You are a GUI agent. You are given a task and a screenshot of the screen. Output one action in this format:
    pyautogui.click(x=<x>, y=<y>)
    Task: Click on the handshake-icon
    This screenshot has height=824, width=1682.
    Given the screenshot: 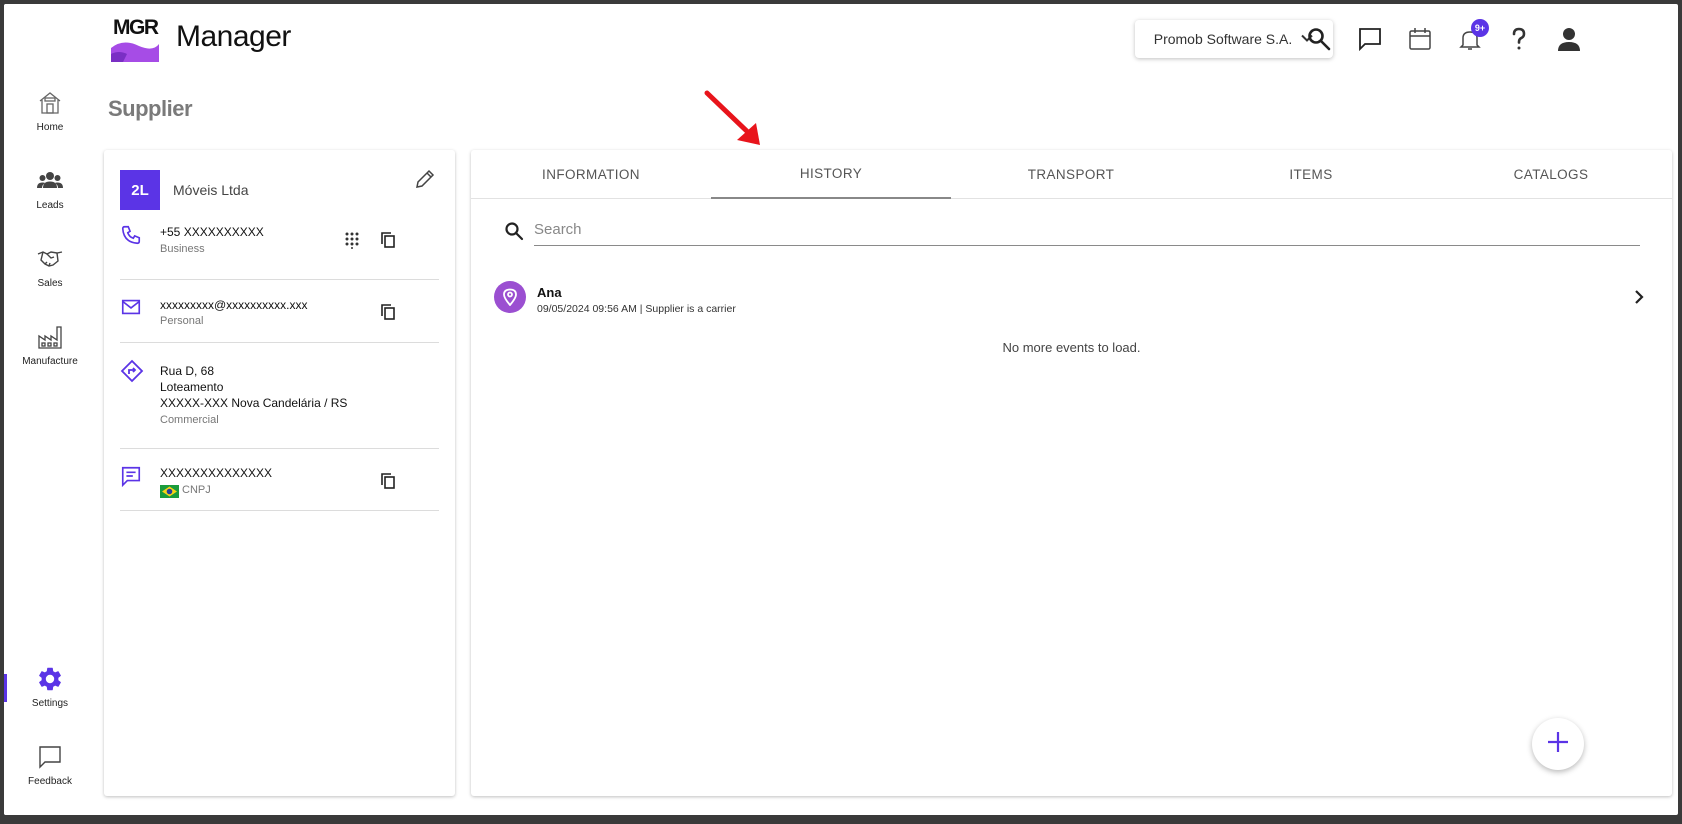 What is the action you would take?
    pyautogui.click(x=50, y=259)
    